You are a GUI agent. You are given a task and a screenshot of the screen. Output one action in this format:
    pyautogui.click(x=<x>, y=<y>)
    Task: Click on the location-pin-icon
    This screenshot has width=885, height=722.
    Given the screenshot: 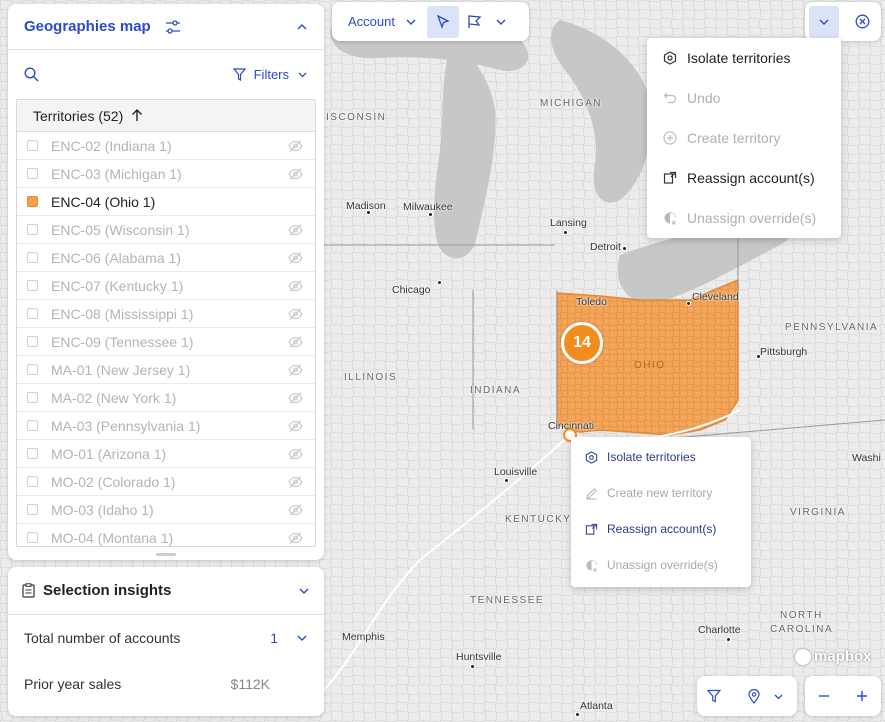 What is the action you would take?
    pyautogui.click(x=754, y=696)
    